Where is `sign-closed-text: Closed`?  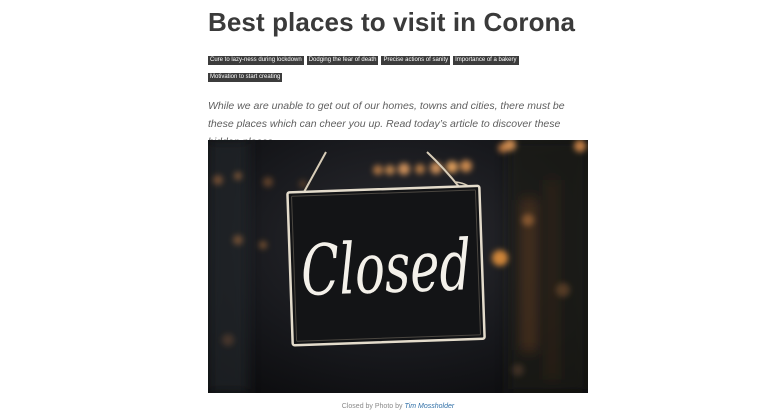 sign-closed-text: Closed is located at coordinates (386, 268).